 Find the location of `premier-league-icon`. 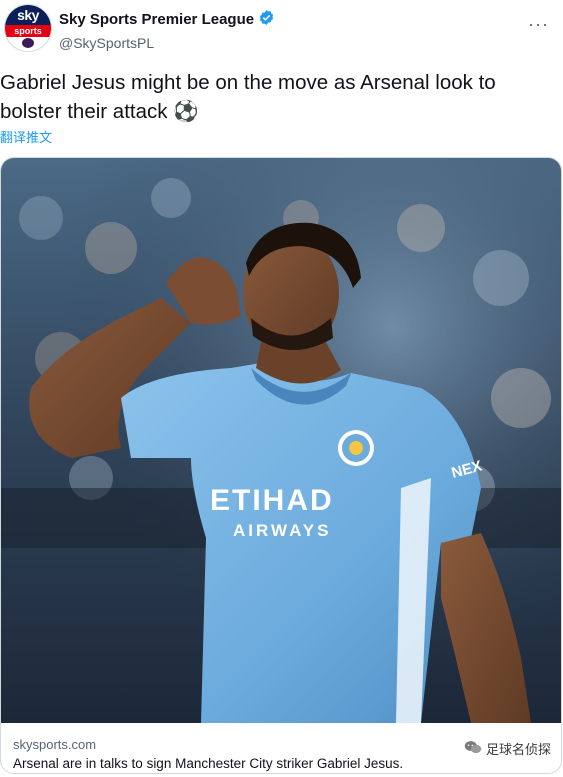

premier-league-icon is located at coordinates (28, 43).